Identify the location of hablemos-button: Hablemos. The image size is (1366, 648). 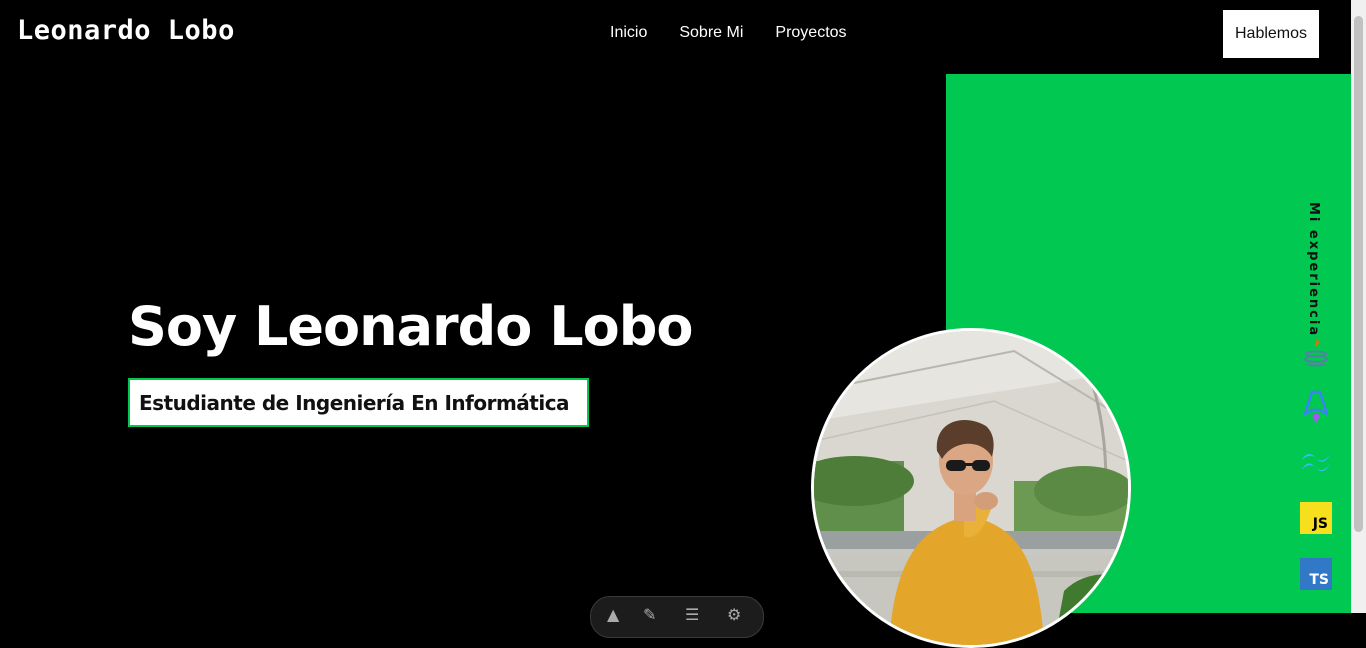
(1271, 34).